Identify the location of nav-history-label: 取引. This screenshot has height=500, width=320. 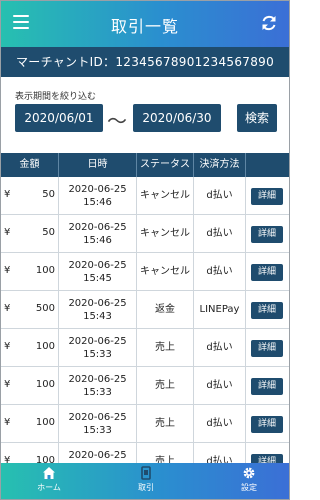
(146, 487).